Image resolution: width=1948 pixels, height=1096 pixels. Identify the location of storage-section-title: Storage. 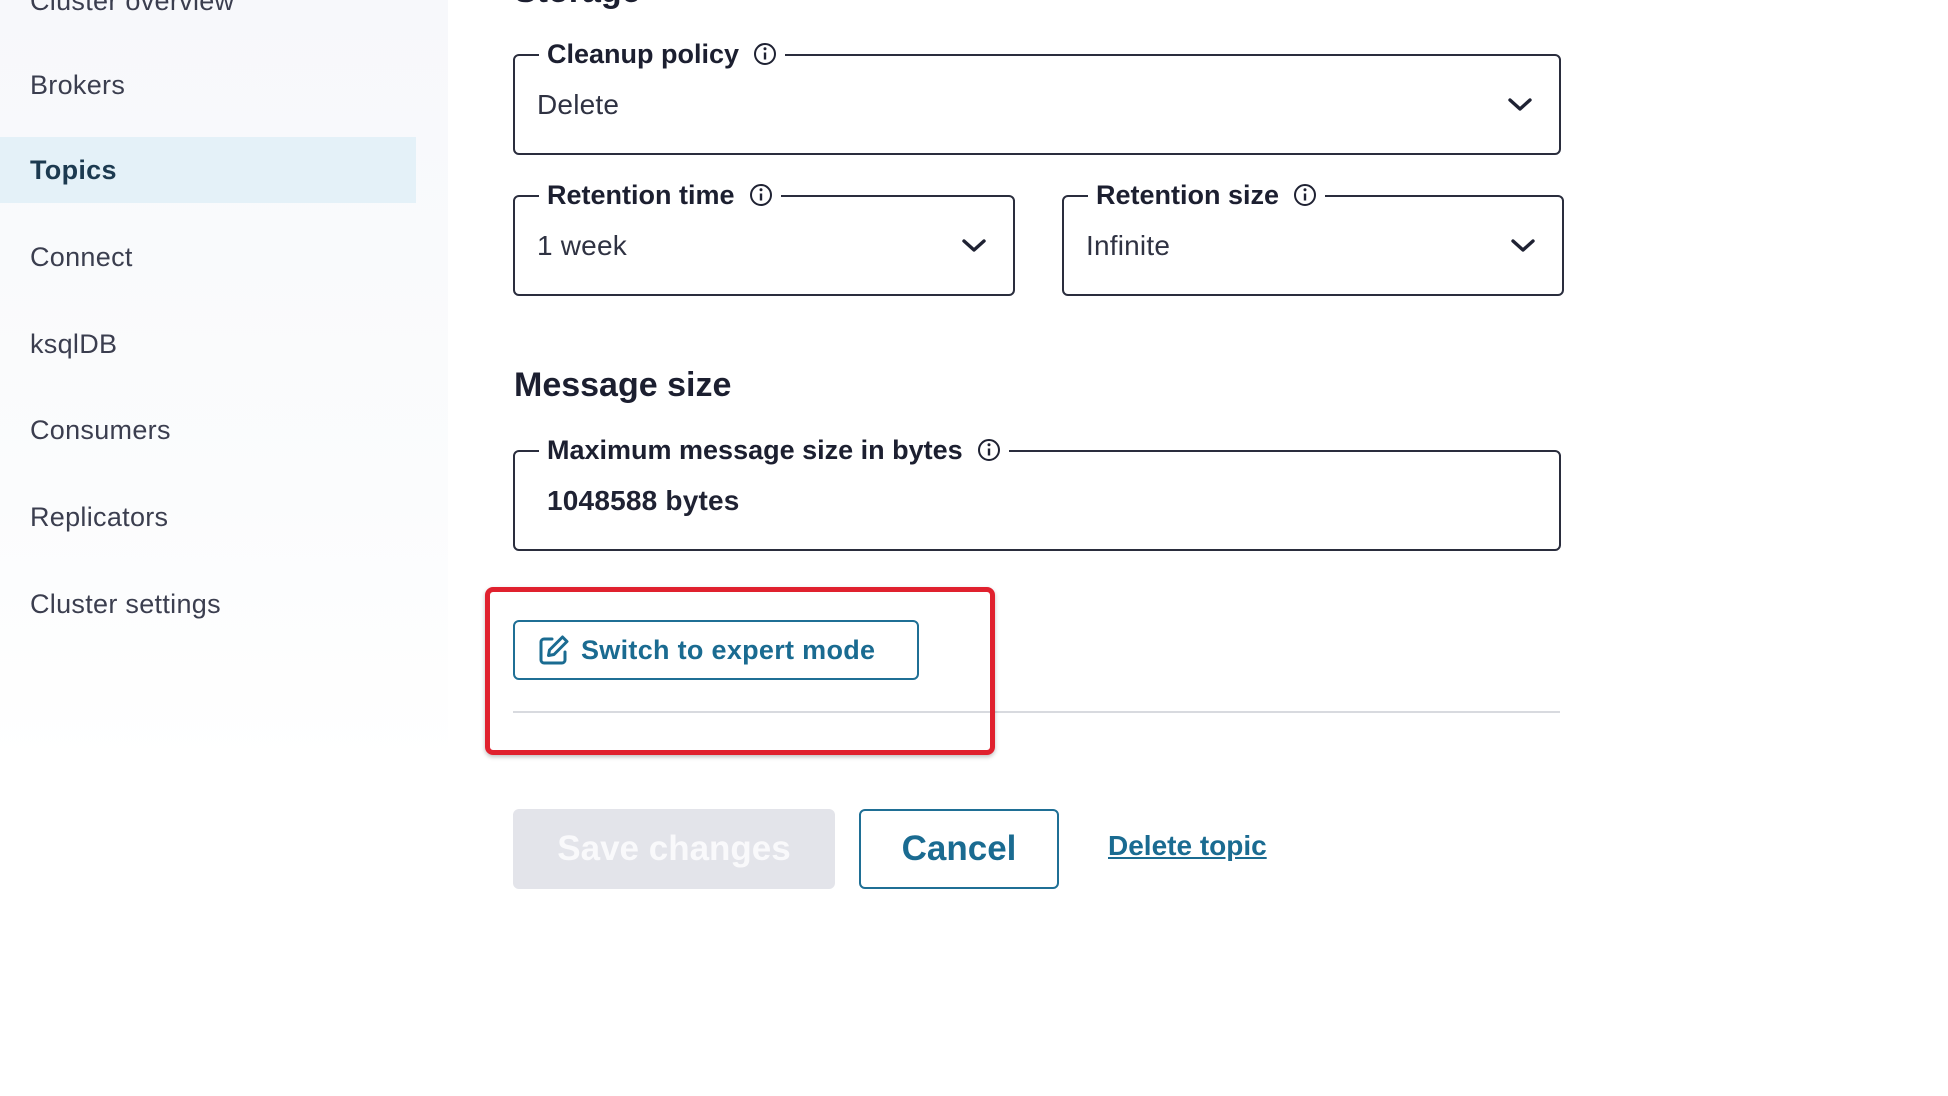
(577, 5).